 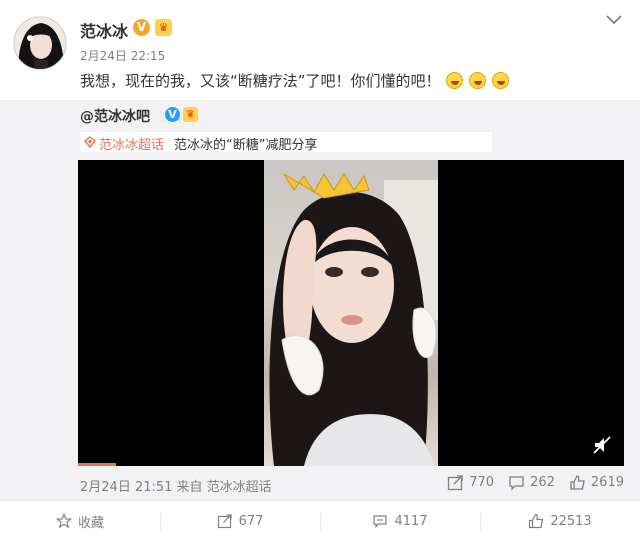 What do you see at coordinates (97, 464) in the screenshot?
I see `video-progress-bar` at bounding box center [97, 464].